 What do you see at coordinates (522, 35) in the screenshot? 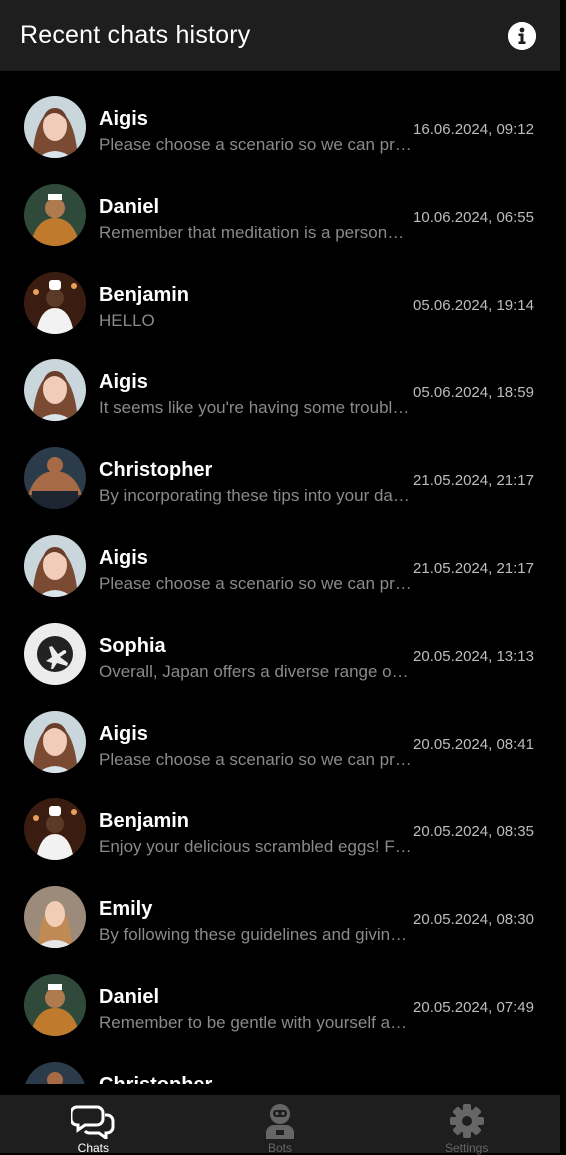
I see `info-icon` at bounding box center [522, 35].